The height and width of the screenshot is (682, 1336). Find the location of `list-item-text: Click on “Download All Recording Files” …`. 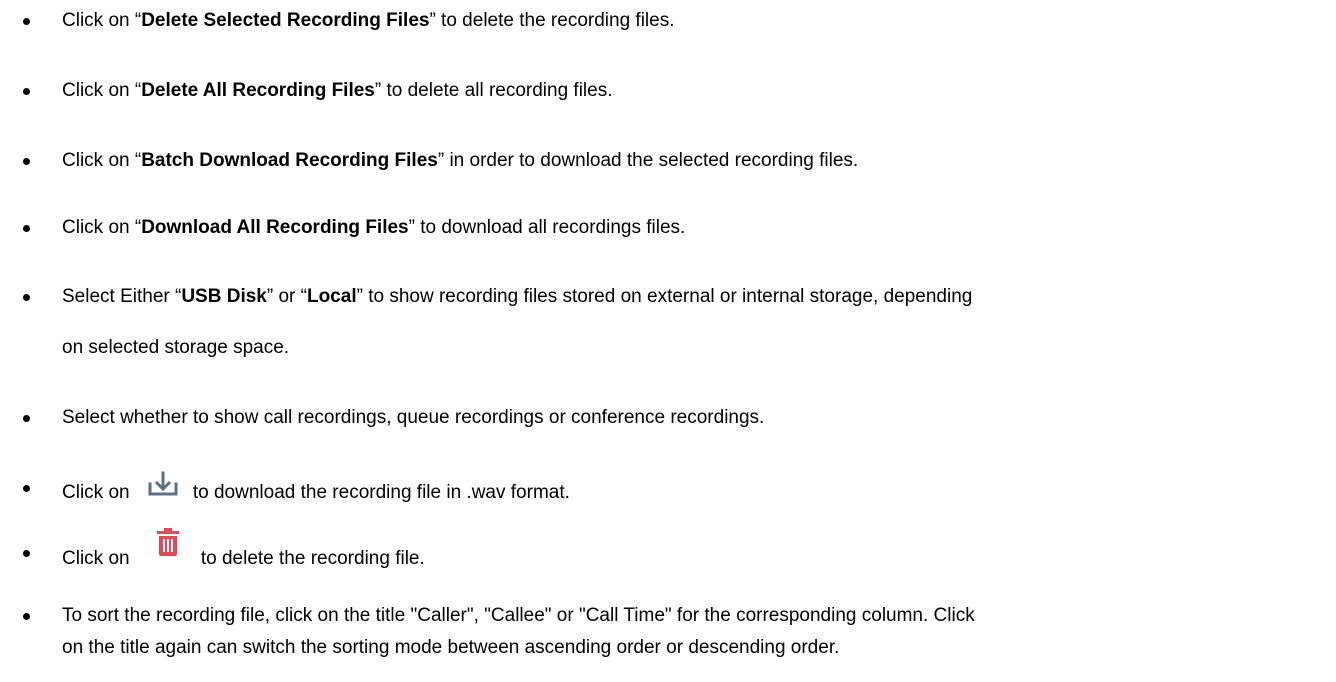

list-item-text: Click on “Download All Recording Files” … is located at coordinates (689, 228).